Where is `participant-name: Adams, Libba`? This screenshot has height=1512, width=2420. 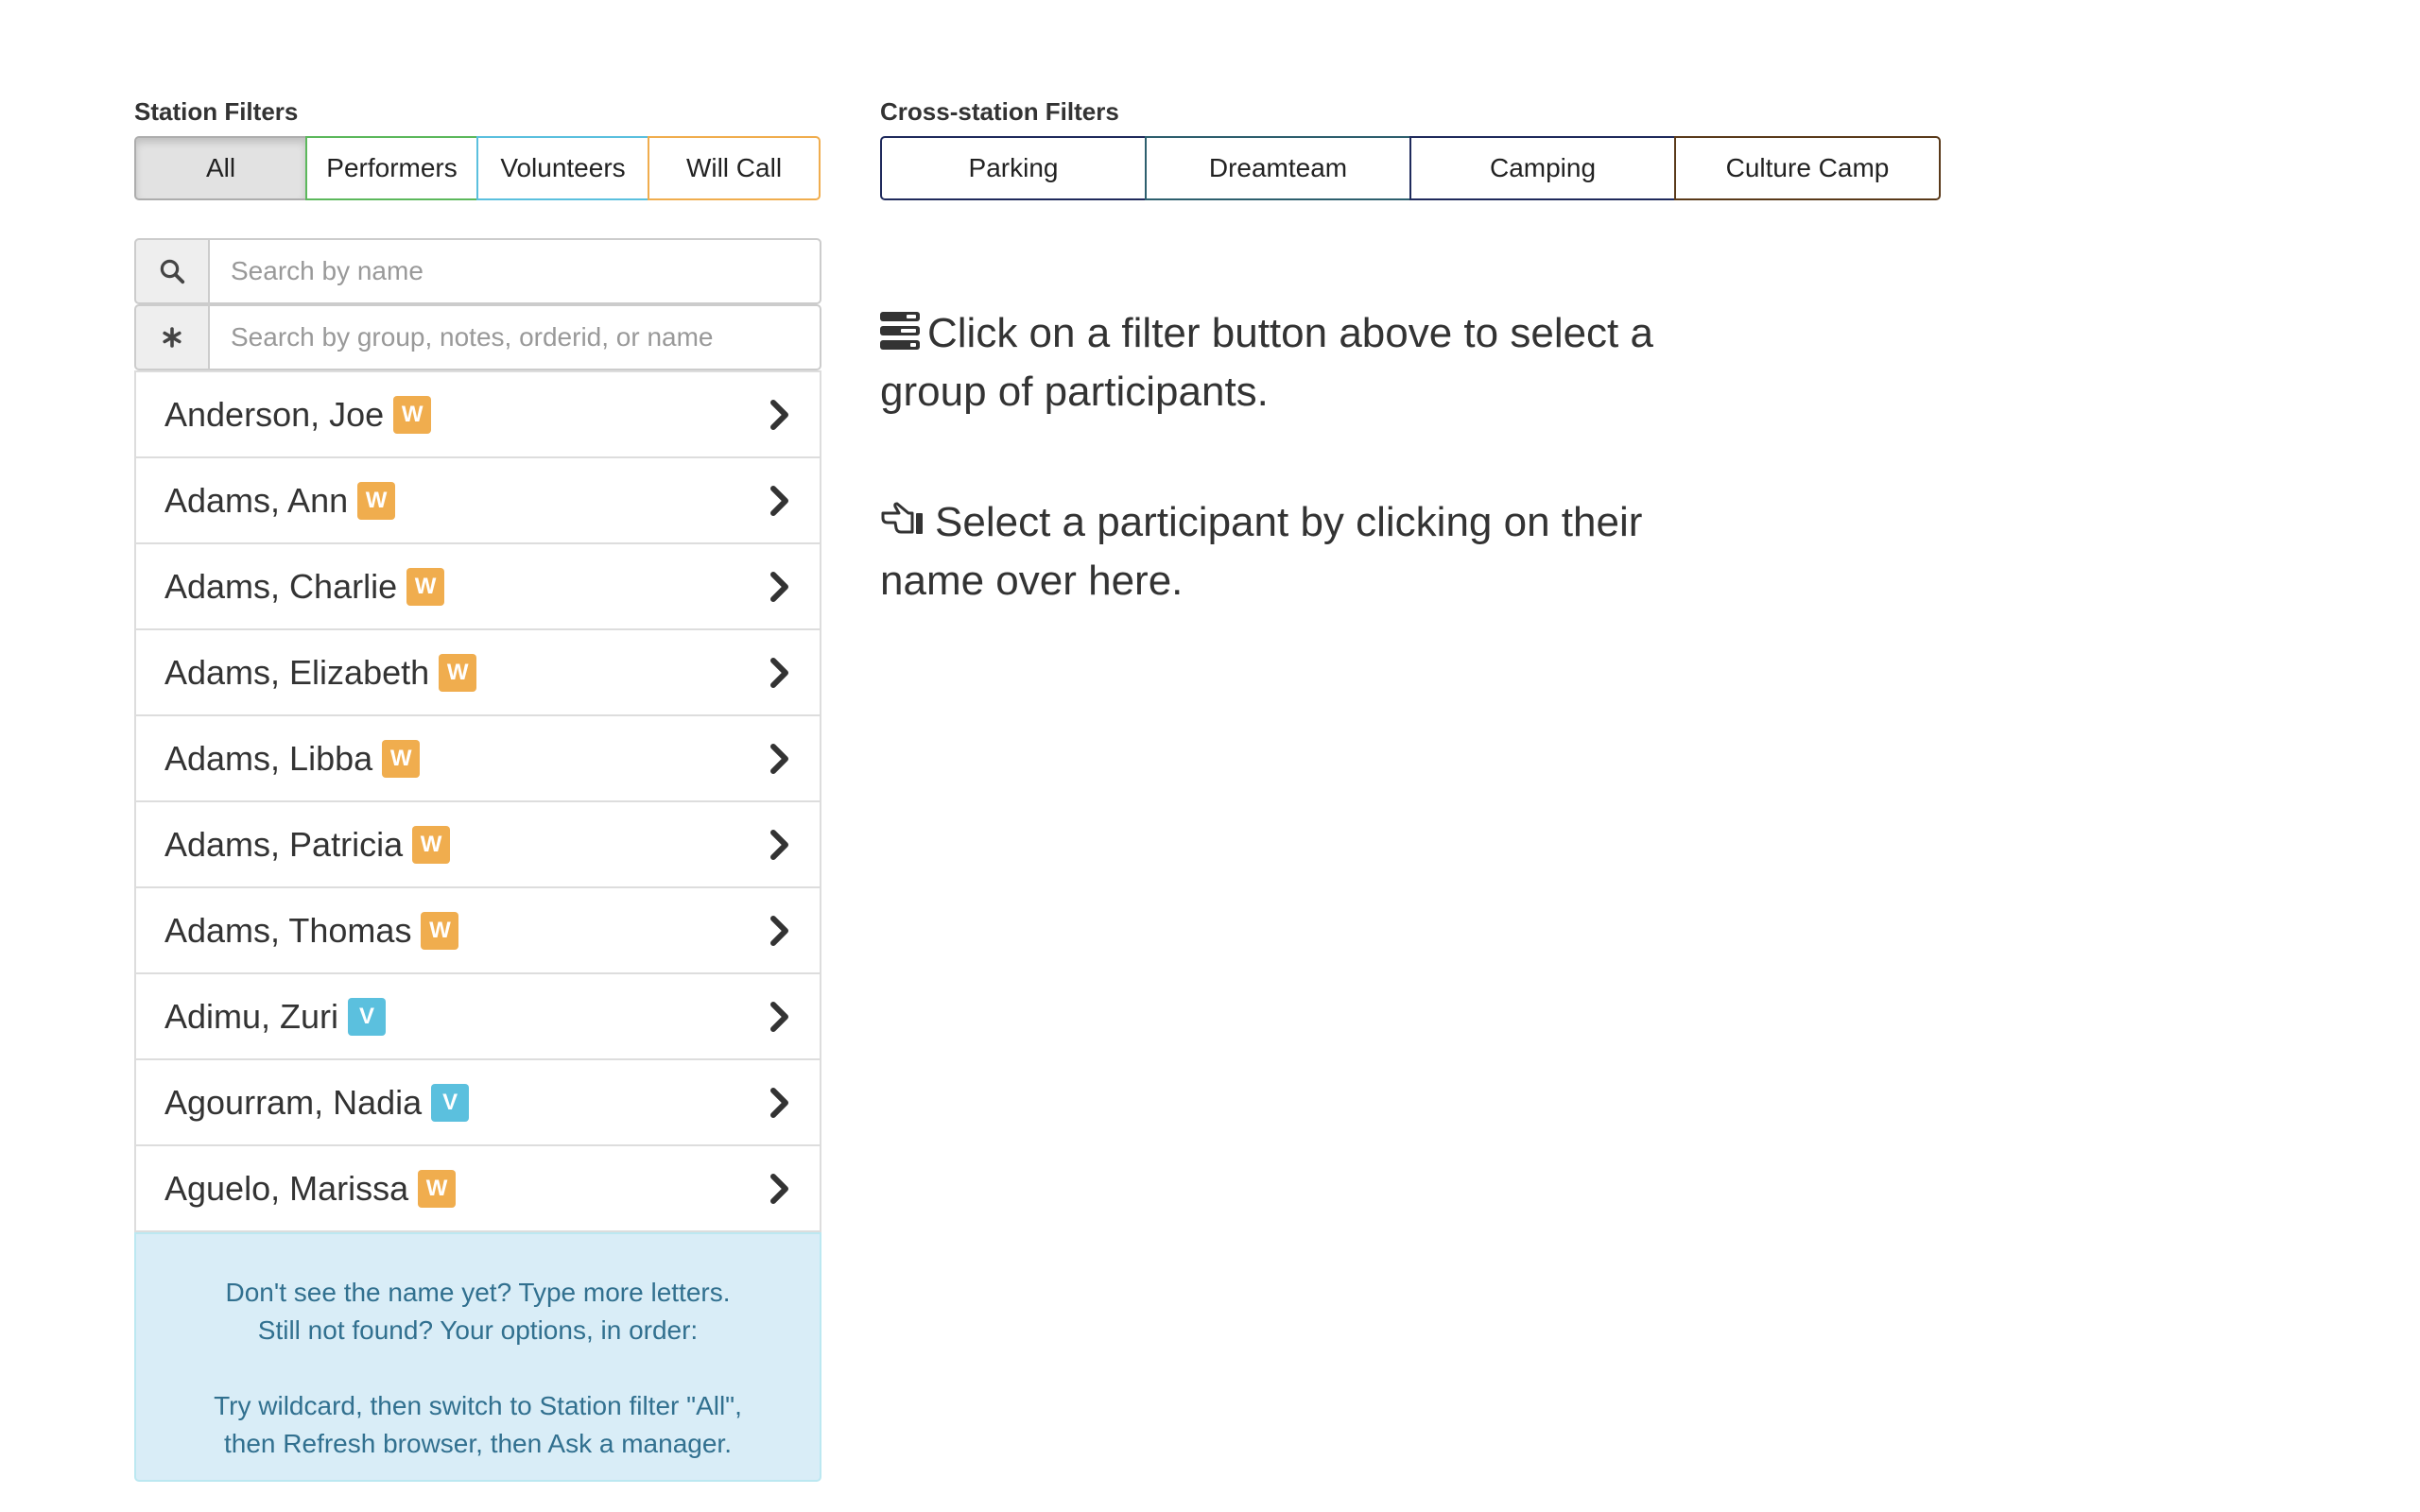
participant-name: Adams, Libba is located at coordinates (268, 758).